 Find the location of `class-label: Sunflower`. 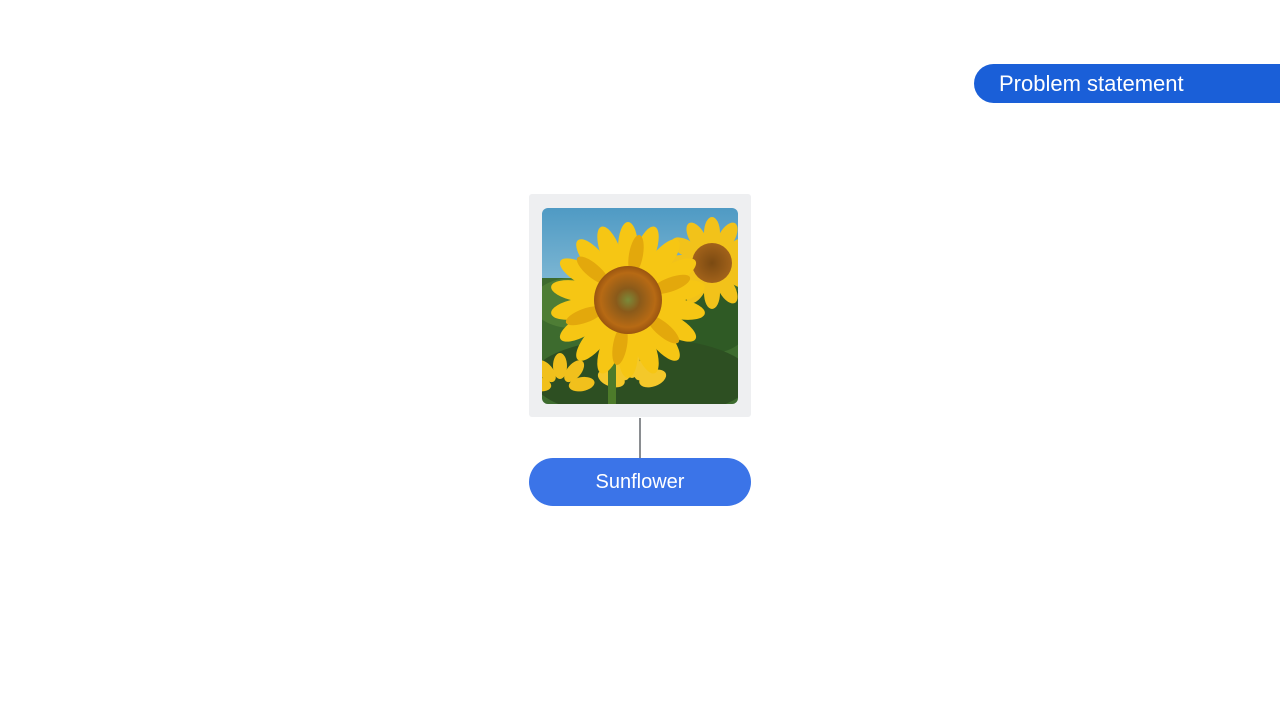

class-label: Sunflower is located at coordinates (640, 482).